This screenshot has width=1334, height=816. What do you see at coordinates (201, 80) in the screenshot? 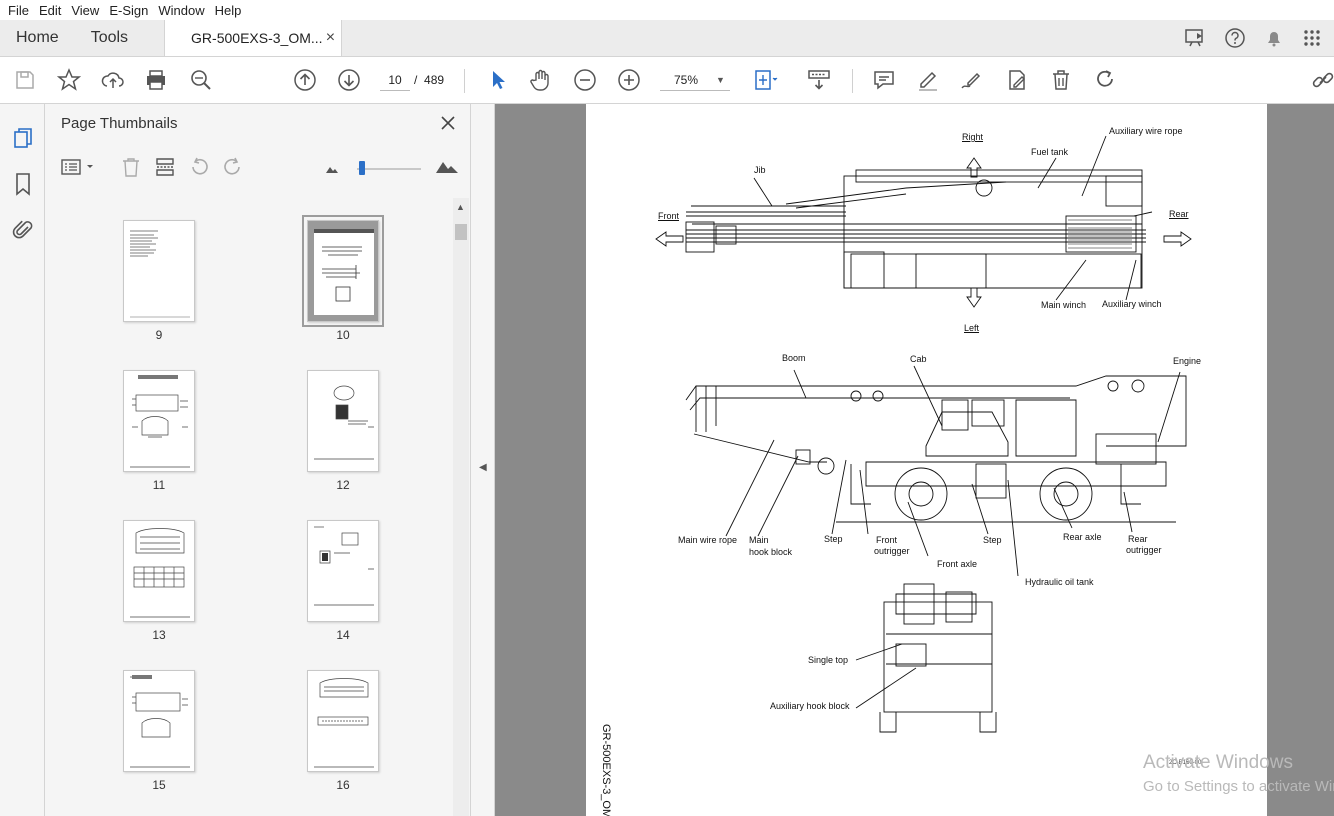
I see `zoom-search-icon` at bounding box center [201, 80].